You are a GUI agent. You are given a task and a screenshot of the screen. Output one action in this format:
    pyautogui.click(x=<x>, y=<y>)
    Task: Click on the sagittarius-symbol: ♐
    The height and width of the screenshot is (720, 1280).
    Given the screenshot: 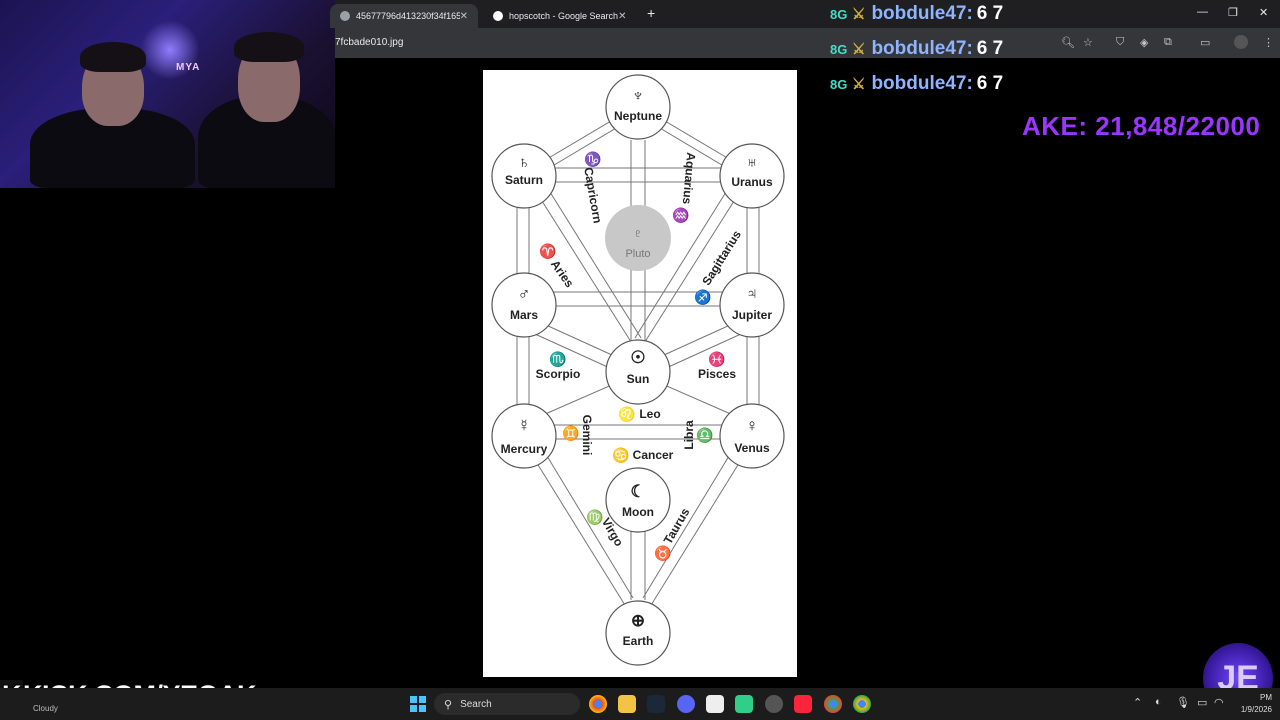 What is the action you would take?
    pyautogui.click(x=702, y=297)
    